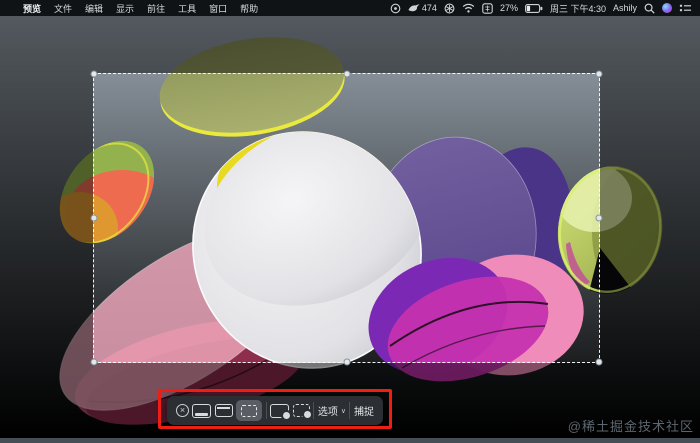  I want to click on menu-item-window: 窗口, so click(218, 8).